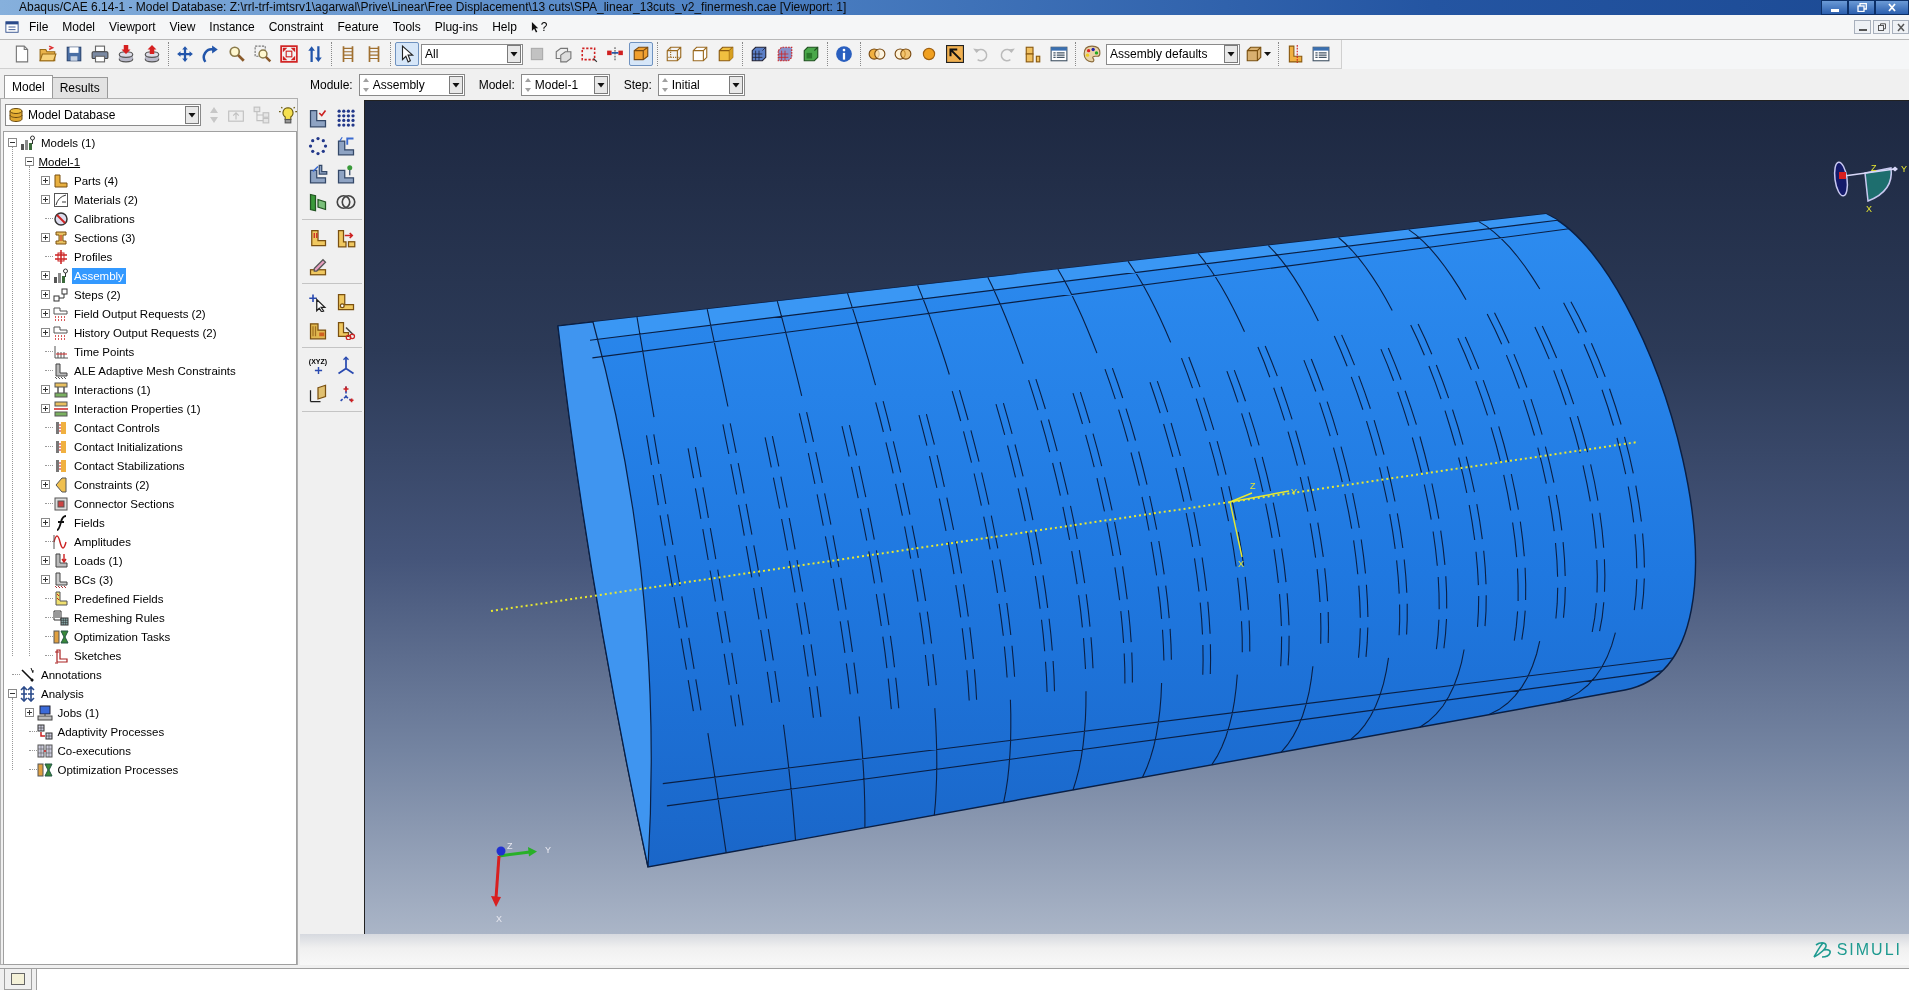 The image size is (1909, 990). Describe the element at coordinates (105, 237) in the screenshot. I see `tree-item: Sections (3)` at that location.